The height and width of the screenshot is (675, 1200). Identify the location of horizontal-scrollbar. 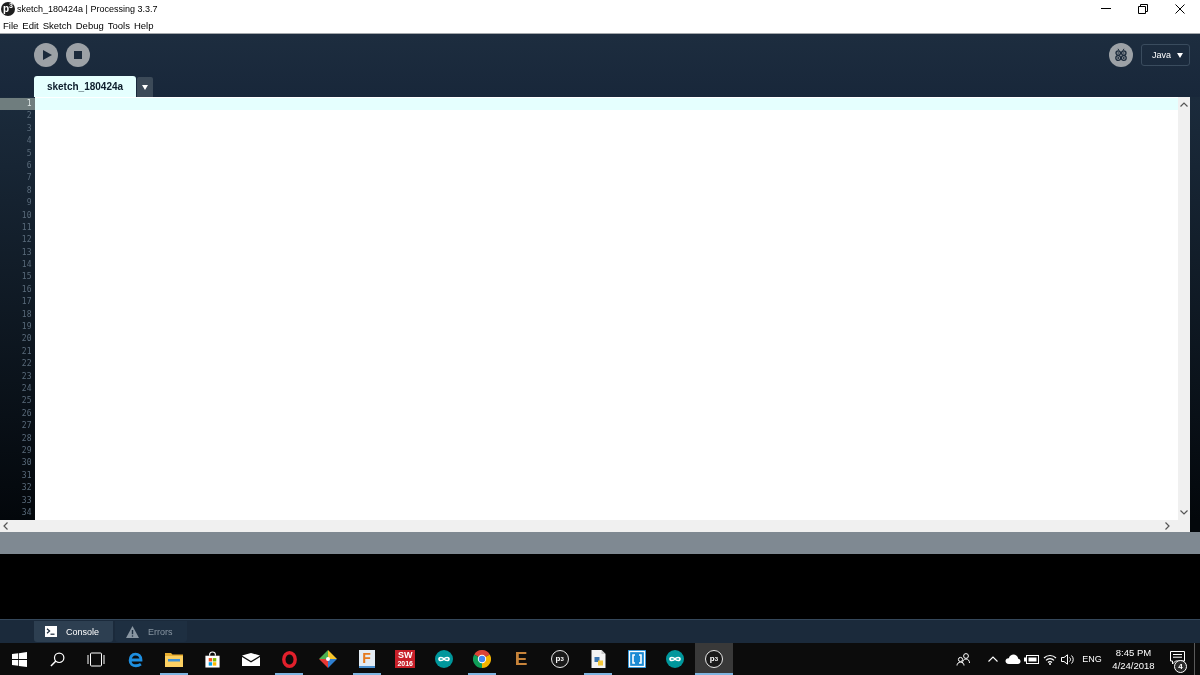
(595, 526).